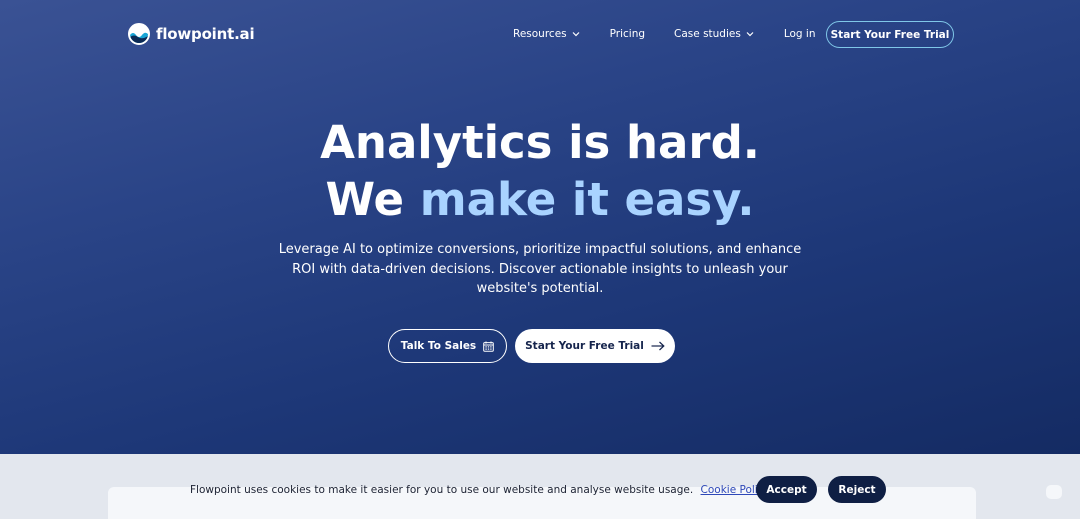 The image size is (1080, 519). I want to click on wave-circle-icon, so click(139, 34).